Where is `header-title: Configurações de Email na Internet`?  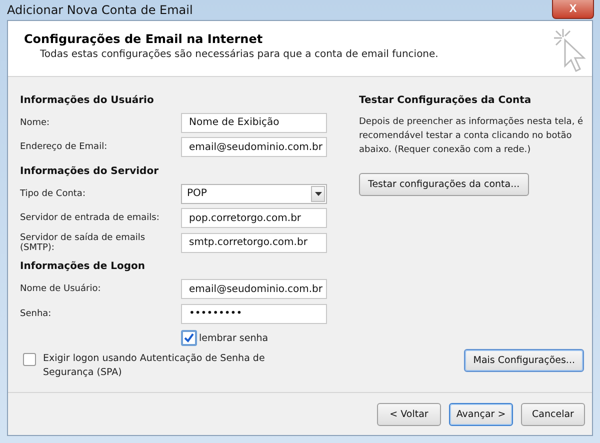
header-title: Configurações de Email na Internet is located at coordinates (144, 39).